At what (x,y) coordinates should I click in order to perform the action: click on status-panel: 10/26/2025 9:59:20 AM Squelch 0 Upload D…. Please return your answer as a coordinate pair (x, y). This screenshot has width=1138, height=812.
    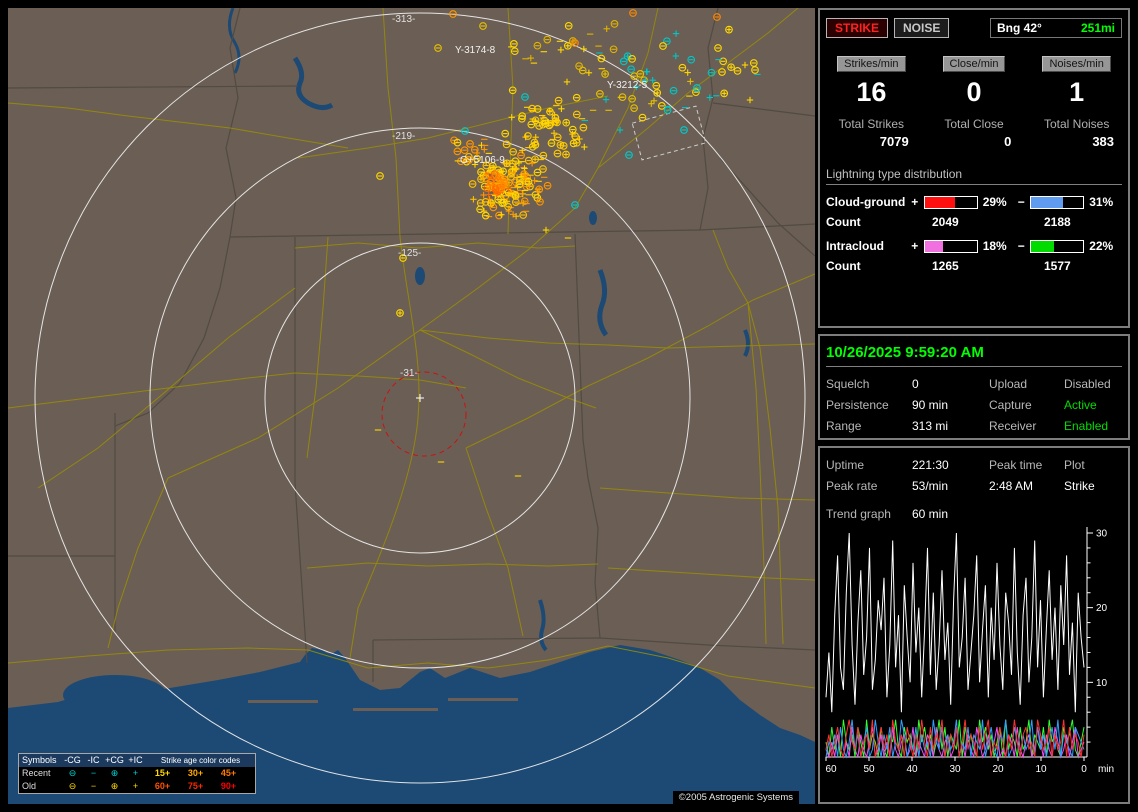
    Looking at the image, I should click on (974, 387).